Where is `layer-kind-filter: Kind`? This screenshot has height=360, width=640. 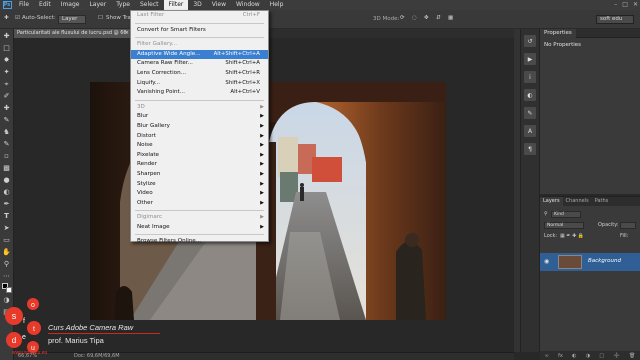
layer-kind-filter: Kind is located at coordinates (566, 214).